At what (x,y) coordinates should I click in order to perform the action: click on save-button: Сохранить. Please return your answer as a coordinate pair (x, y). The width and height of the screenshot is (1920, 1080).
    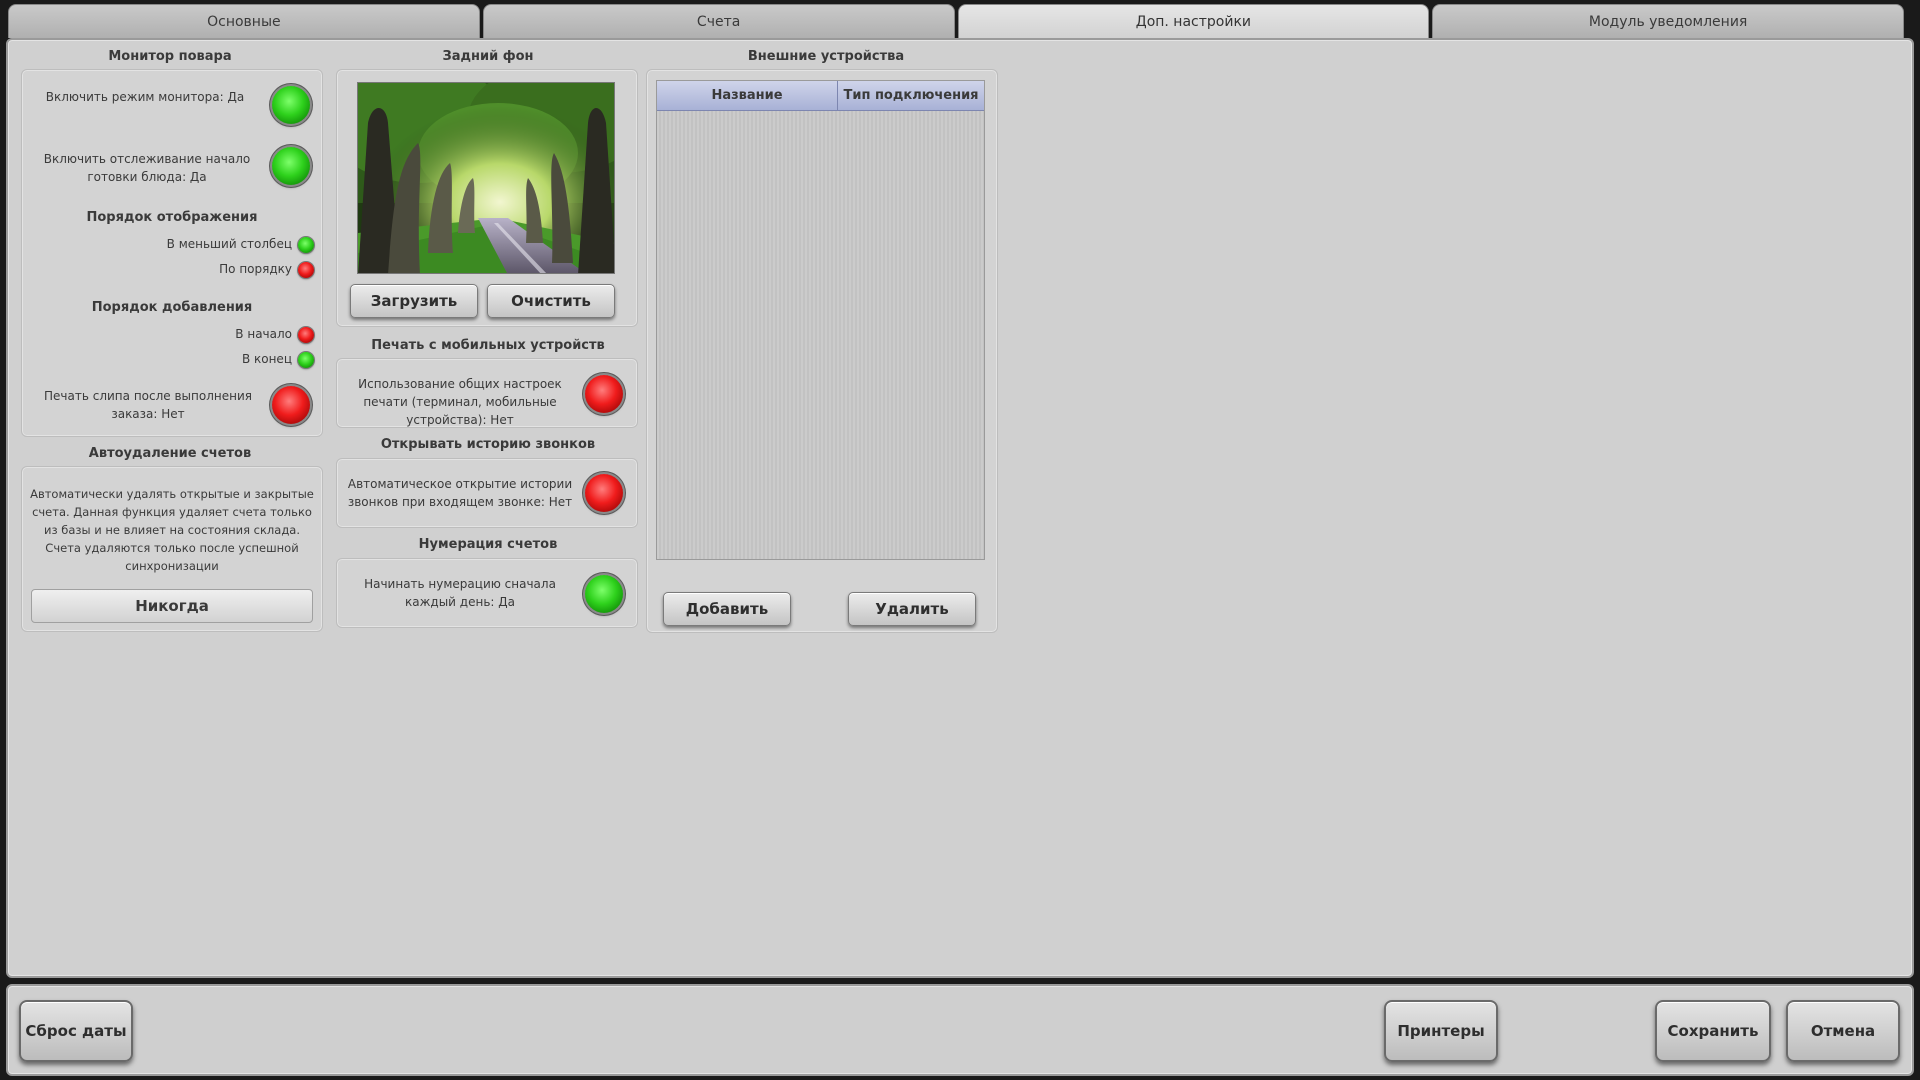
    Looking at the image, I should click on (1713, 1031).